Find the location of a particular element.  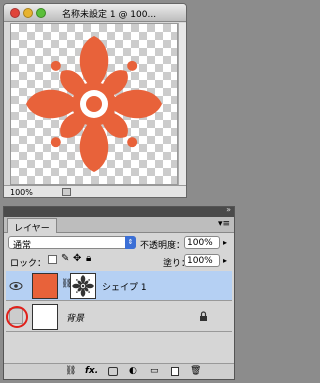

fill-value: 100% is located at coordinates (200, 261).